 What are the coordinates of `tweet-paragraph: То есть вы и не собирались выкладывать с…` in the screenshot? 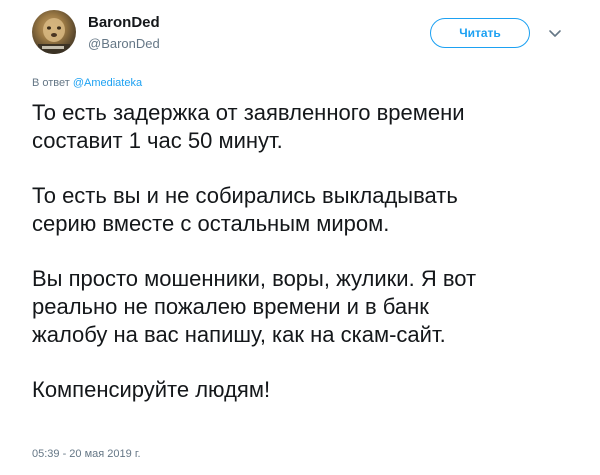 It's located at (245, 209).